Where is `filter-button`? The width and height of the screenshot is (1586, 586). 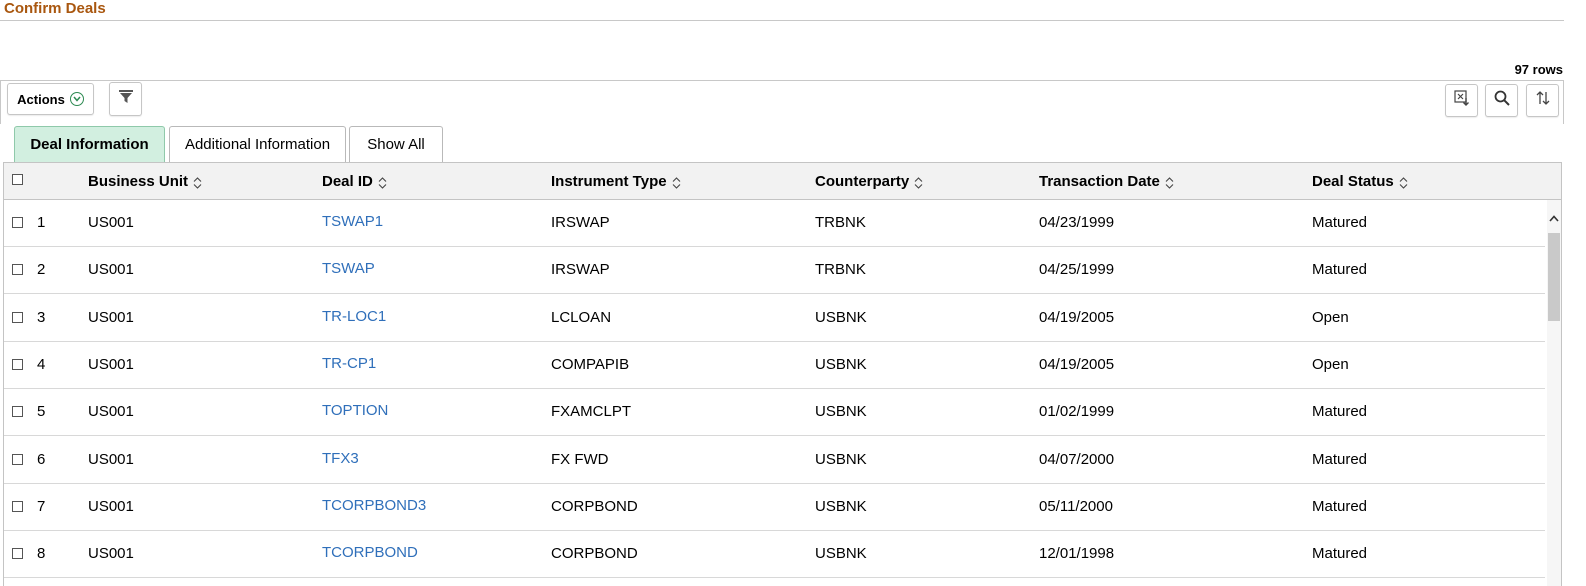 filter-button is located at coordinates (125, 99).